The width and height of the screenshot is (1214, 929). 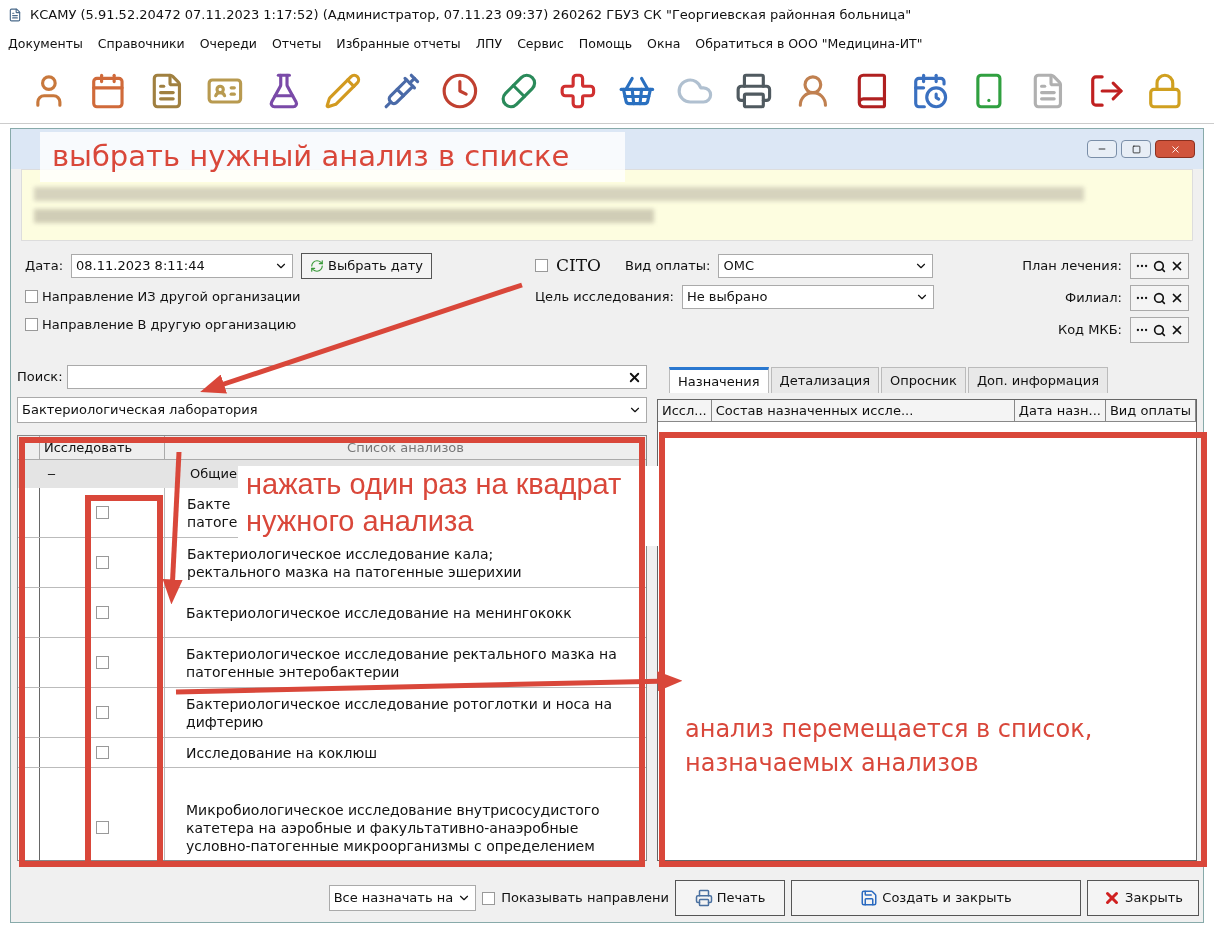 I want to click on tab: Опросник, so click(x=923, y=380).